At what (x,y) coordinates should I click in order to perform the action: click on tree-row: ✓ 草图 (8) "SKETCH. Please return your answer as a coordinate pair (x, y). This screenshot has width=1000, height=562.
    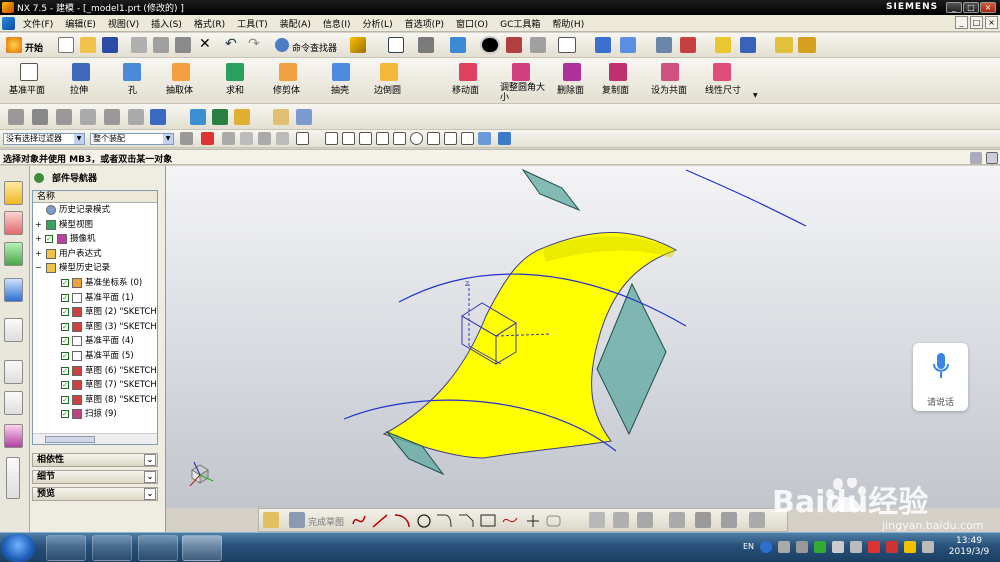
    Looking at the image, I should click on (95, 400).